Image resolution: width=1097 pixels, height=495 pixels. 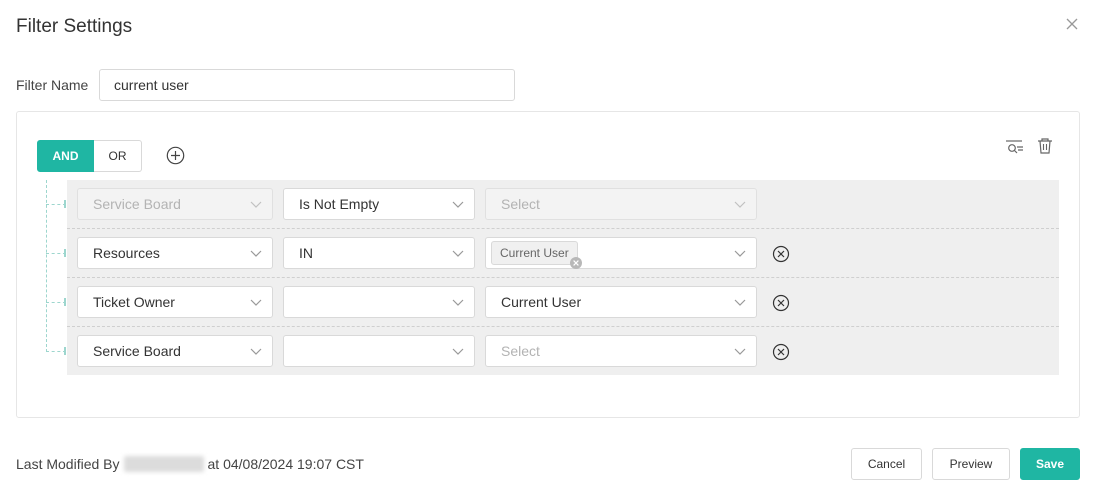 I want to click on or-button: OR, so click(x=118, y=156).